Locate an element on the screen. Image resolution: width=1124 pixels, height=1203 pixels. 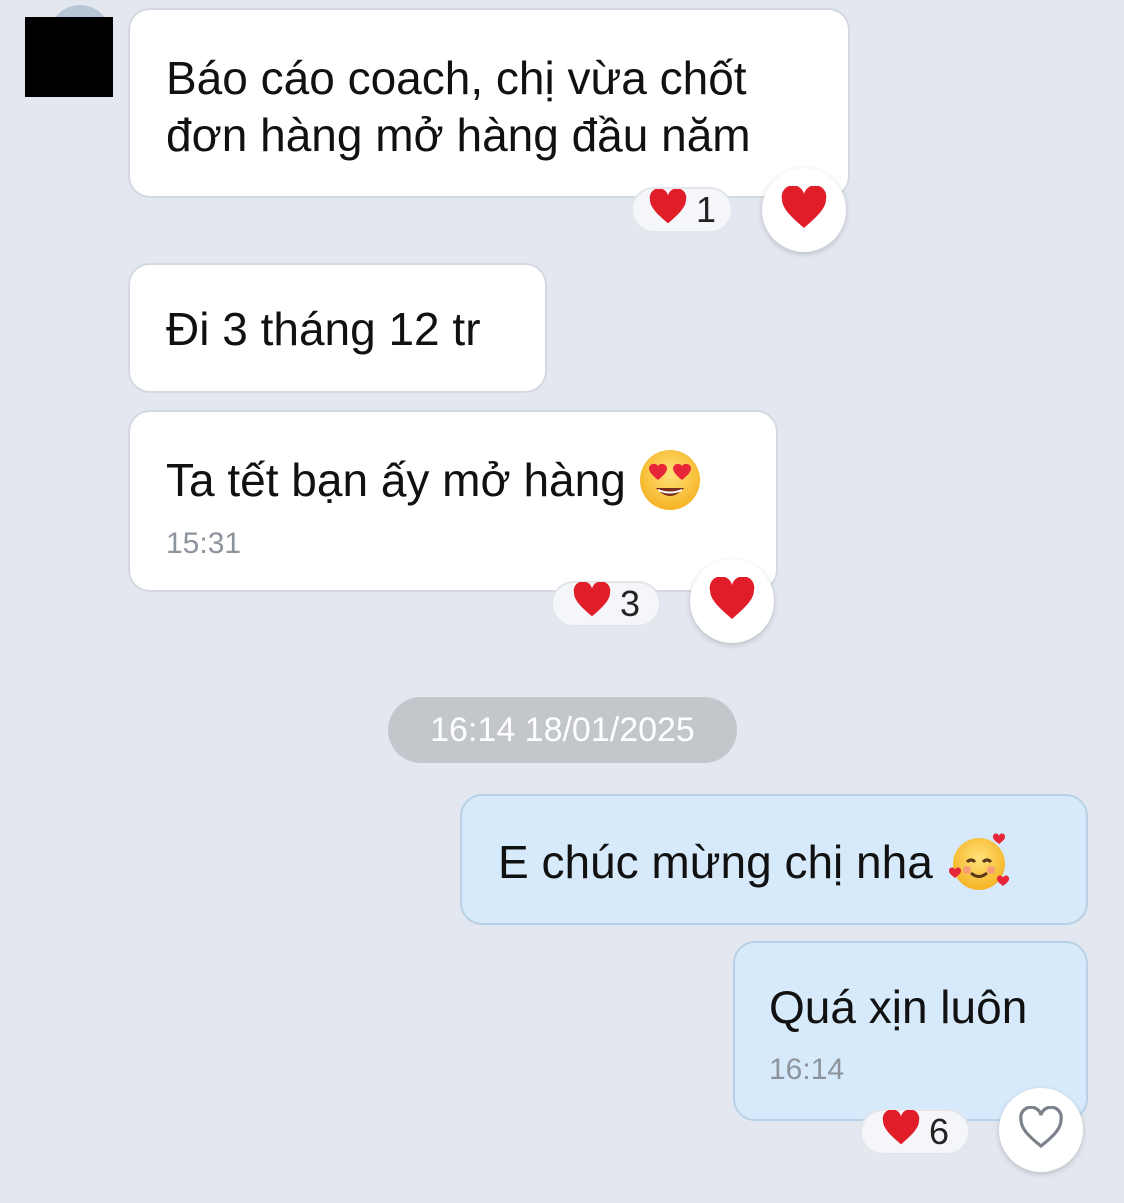
reaction-summary-3: 3 is located at coordinates (606, 603).